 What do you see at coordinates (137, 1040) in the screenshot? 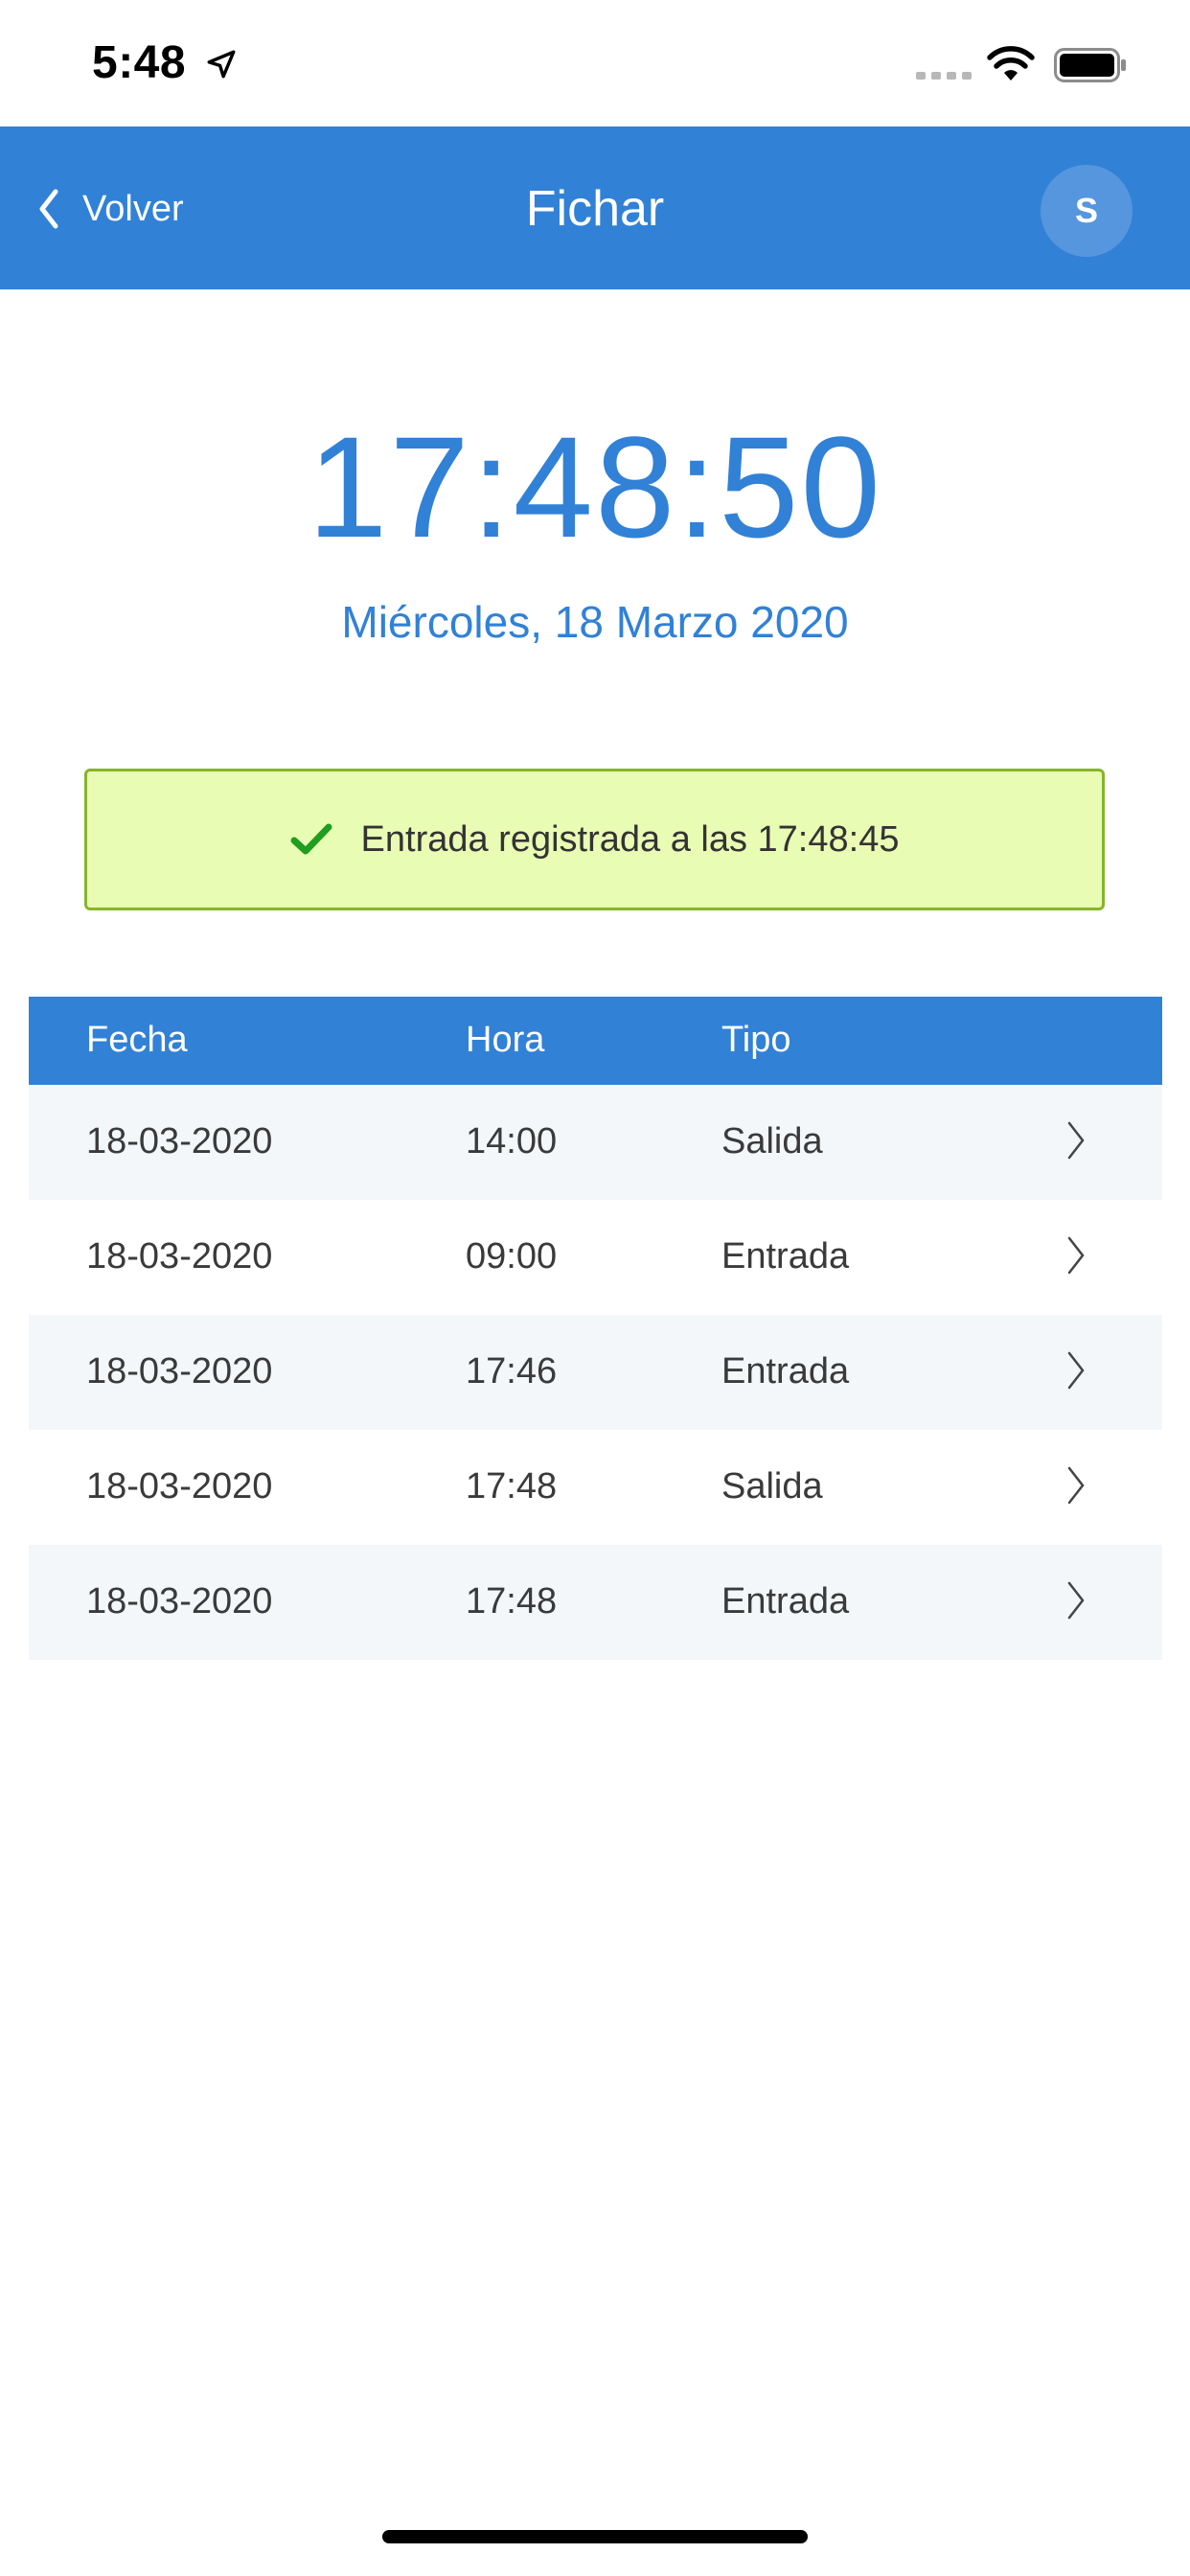
I see `header-fecha: Fecha` at bounding box center [137, 1040].